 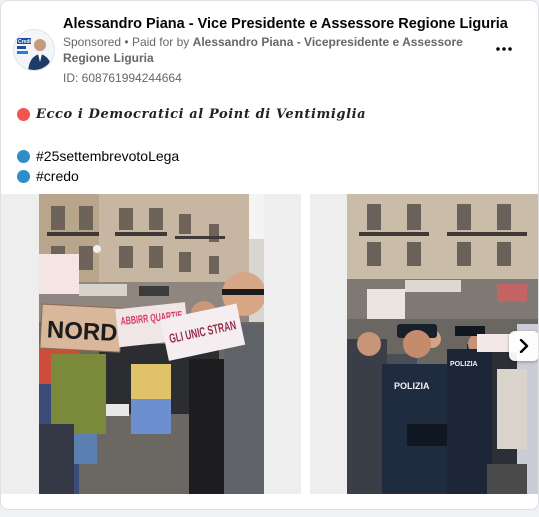 I want to click on hashtag-line: #25settembrevotoLega, so click(x=98, y=156).